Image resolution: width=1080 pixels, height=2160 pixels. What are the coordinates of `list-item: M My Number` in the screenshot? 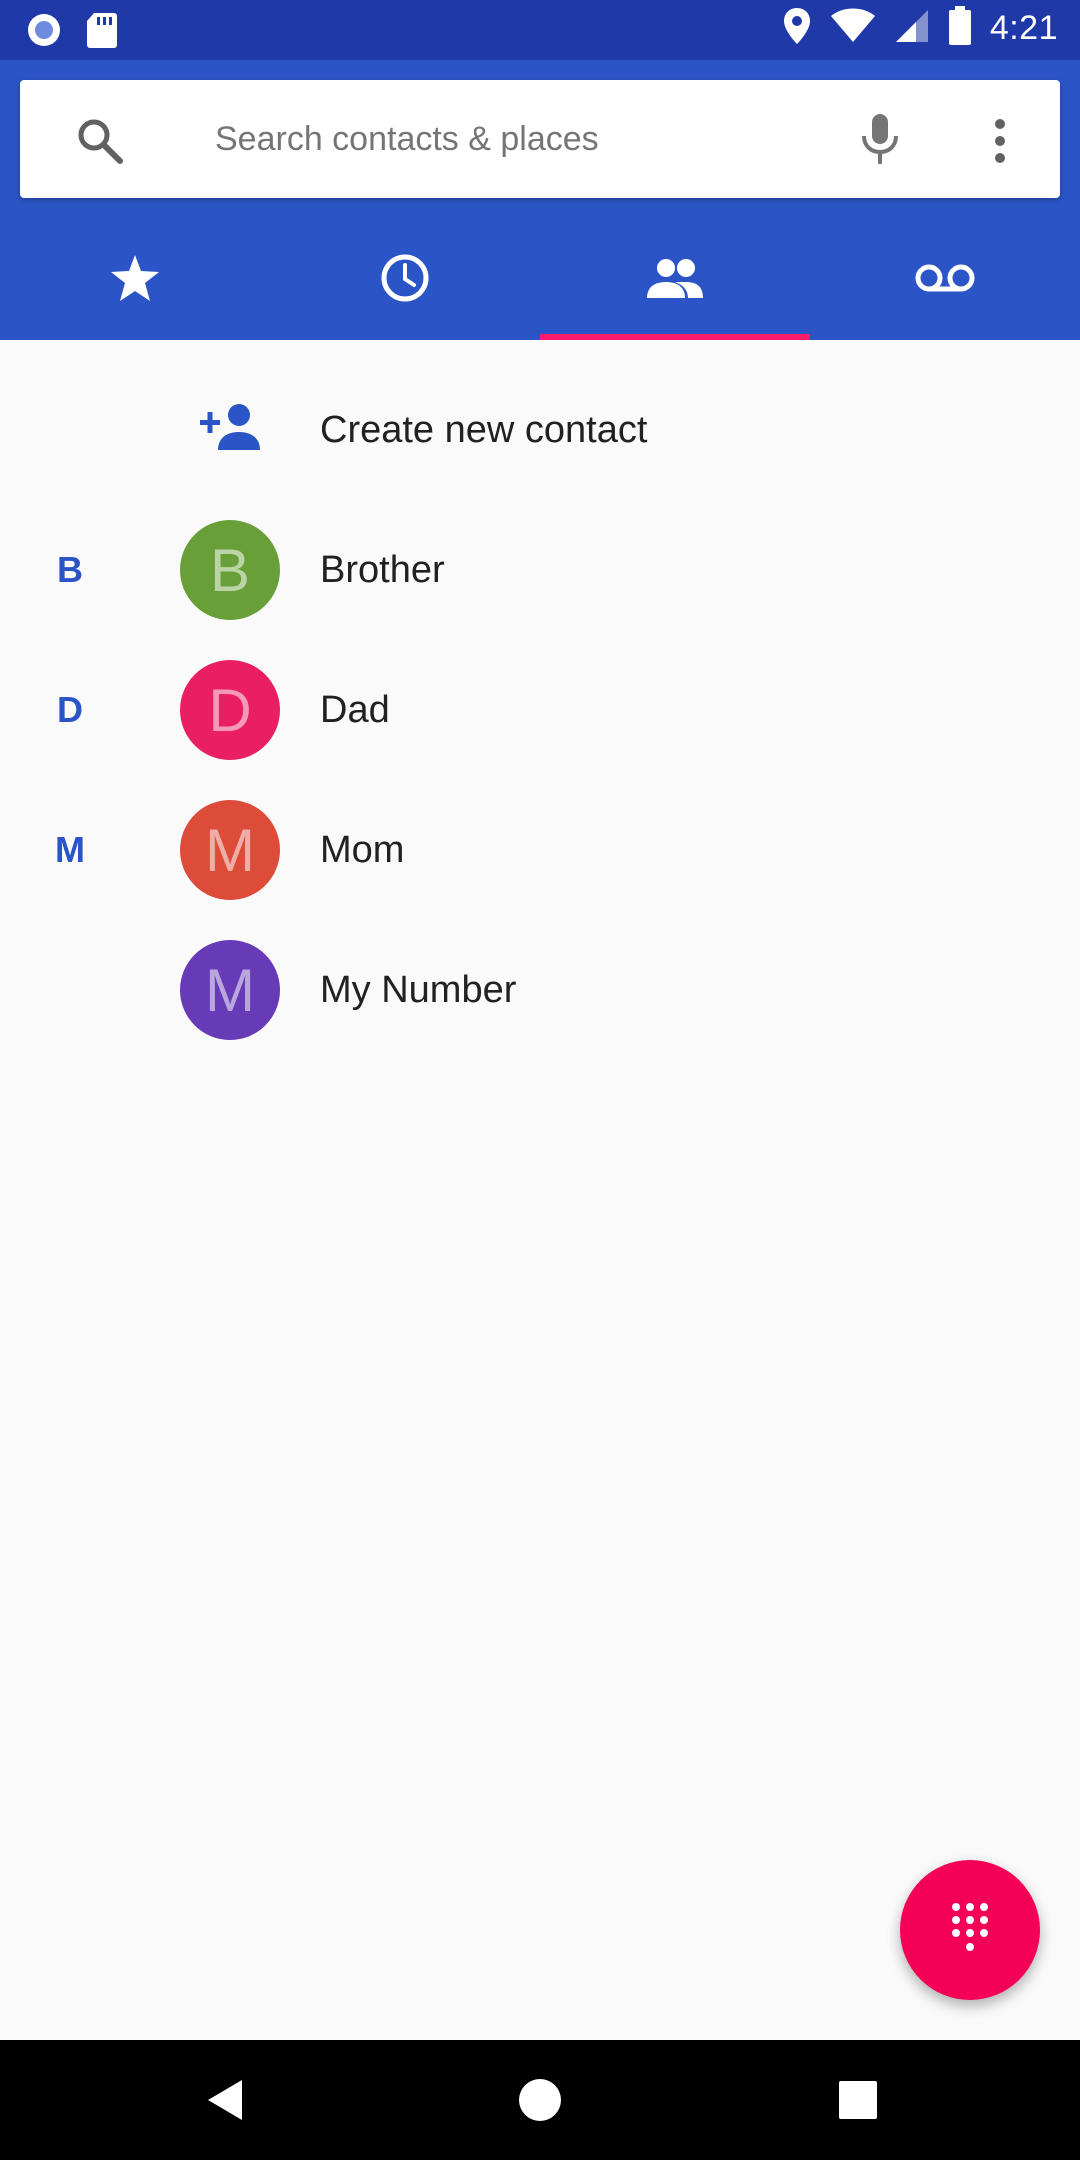 It's located at (540, 990).